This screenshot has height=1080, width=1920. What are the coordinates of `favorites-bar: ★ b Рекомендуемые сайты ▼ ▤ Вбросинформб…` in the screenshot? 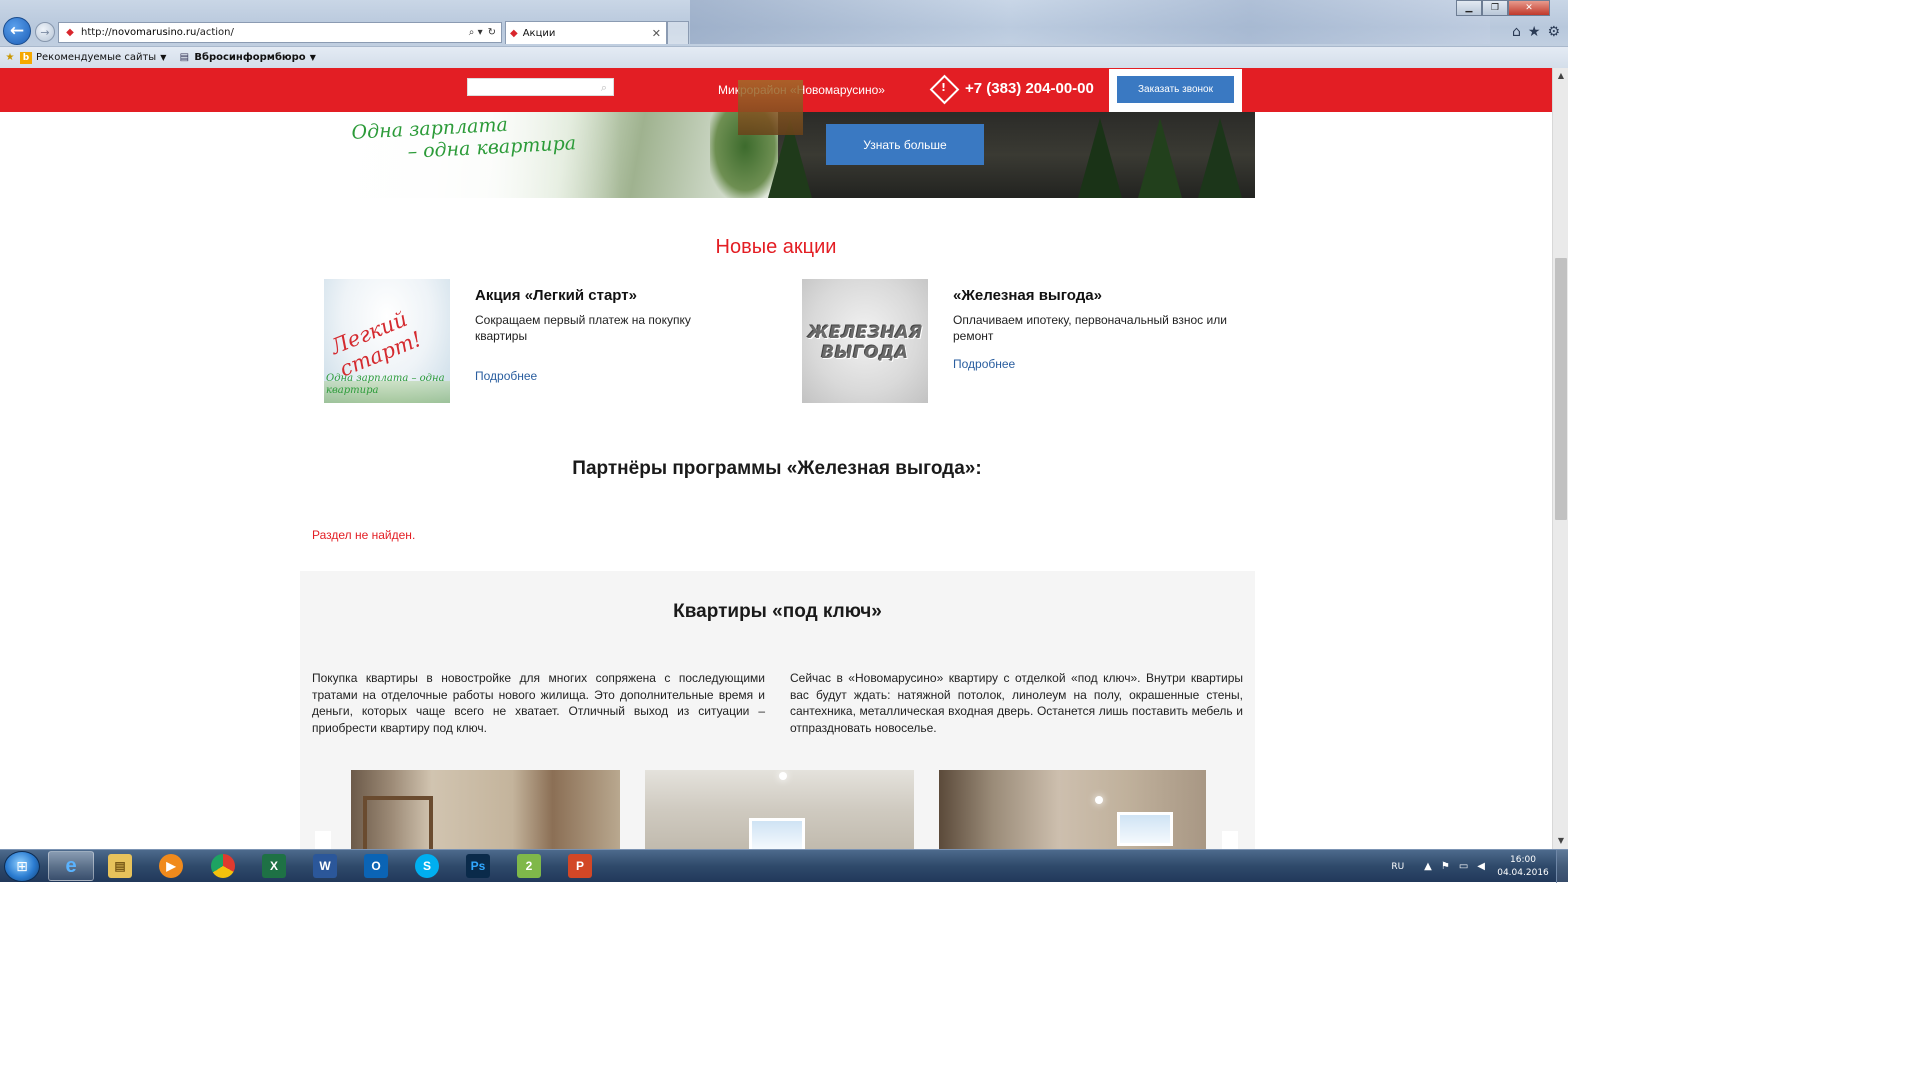 It's located at (784, 57).